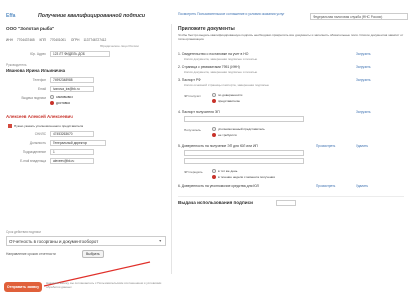 This screenshot has width=412, height=302. I want to click on recipient-option-none: не требуется, so click(224, 135).